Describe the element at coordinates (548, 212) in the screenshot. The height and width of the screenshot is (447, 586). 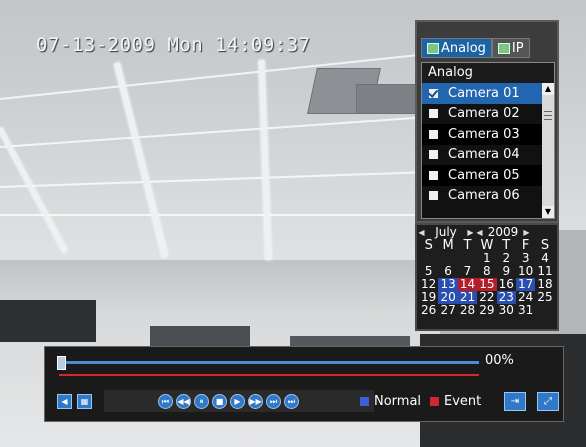
I see `scroll-down-icon: ▼` at that location.